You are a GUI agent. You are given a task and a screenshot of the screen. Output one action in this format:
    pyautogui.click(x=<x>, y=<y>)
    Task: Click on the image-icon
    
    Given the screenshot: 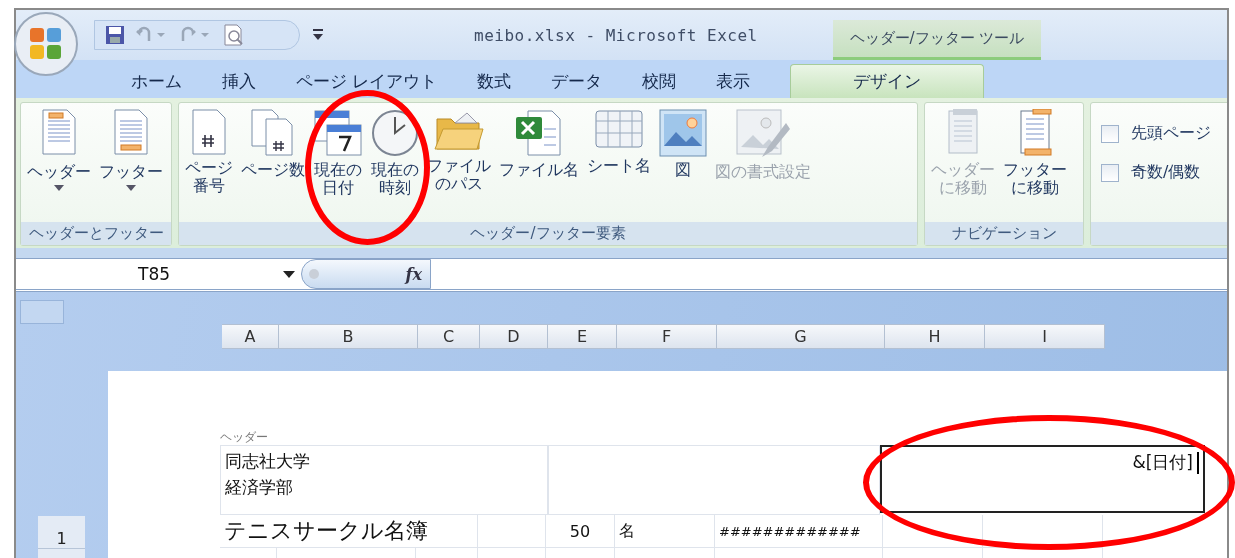 What is the action you would take?
    pyautogui.click(x=683, y=133)
    